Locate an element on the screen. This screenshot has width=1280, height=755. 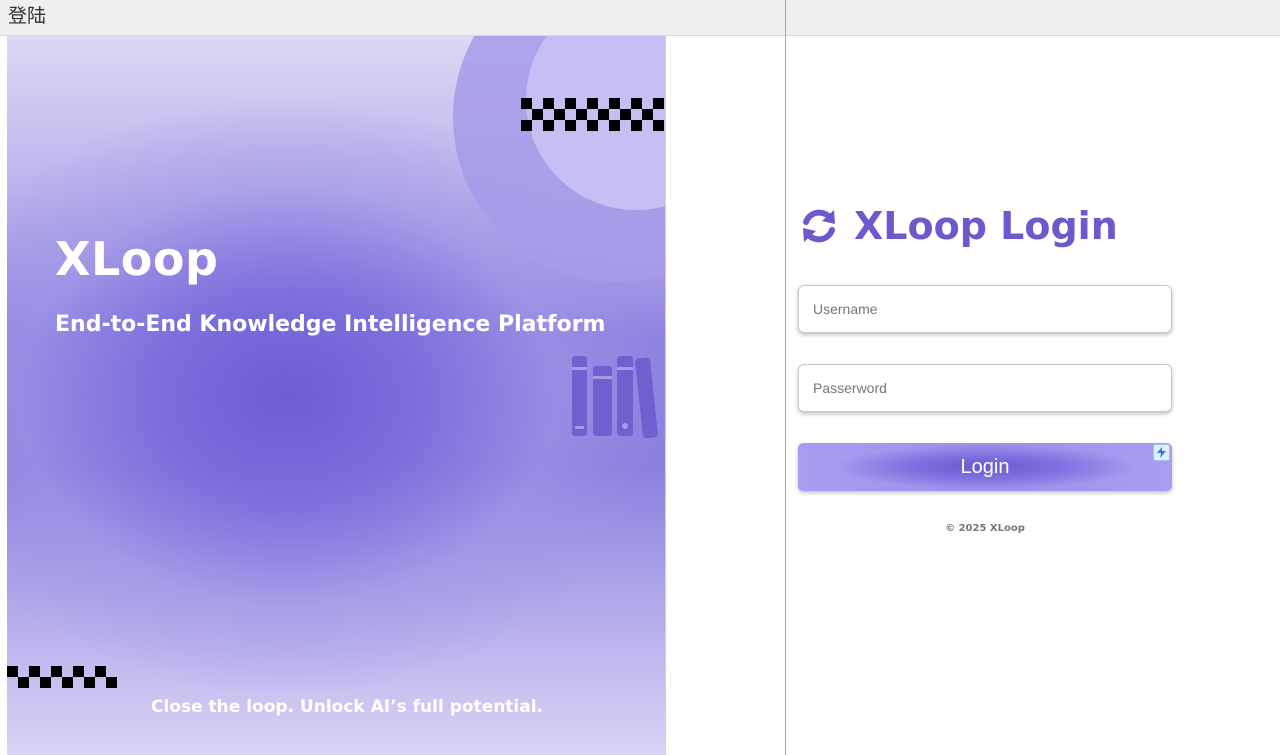
window-title: 登陆 is located at coordinates (27, 16).